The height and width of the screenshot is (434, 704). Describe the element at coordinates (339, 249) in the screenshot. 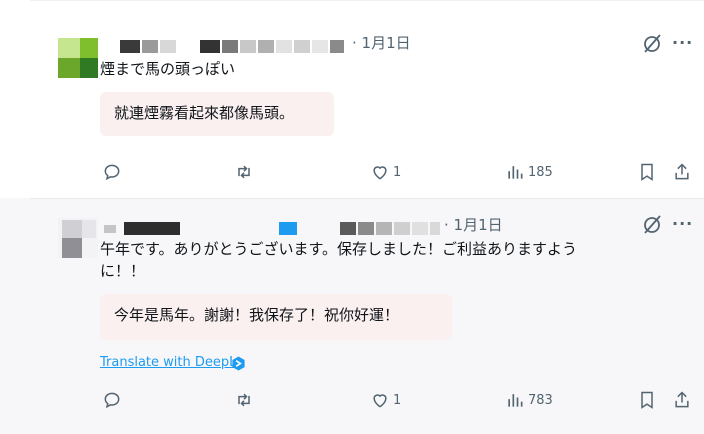

I see `post-text-line: 午年です。ありがとうございます。保存しました！ご利益ありますよう` at that location.